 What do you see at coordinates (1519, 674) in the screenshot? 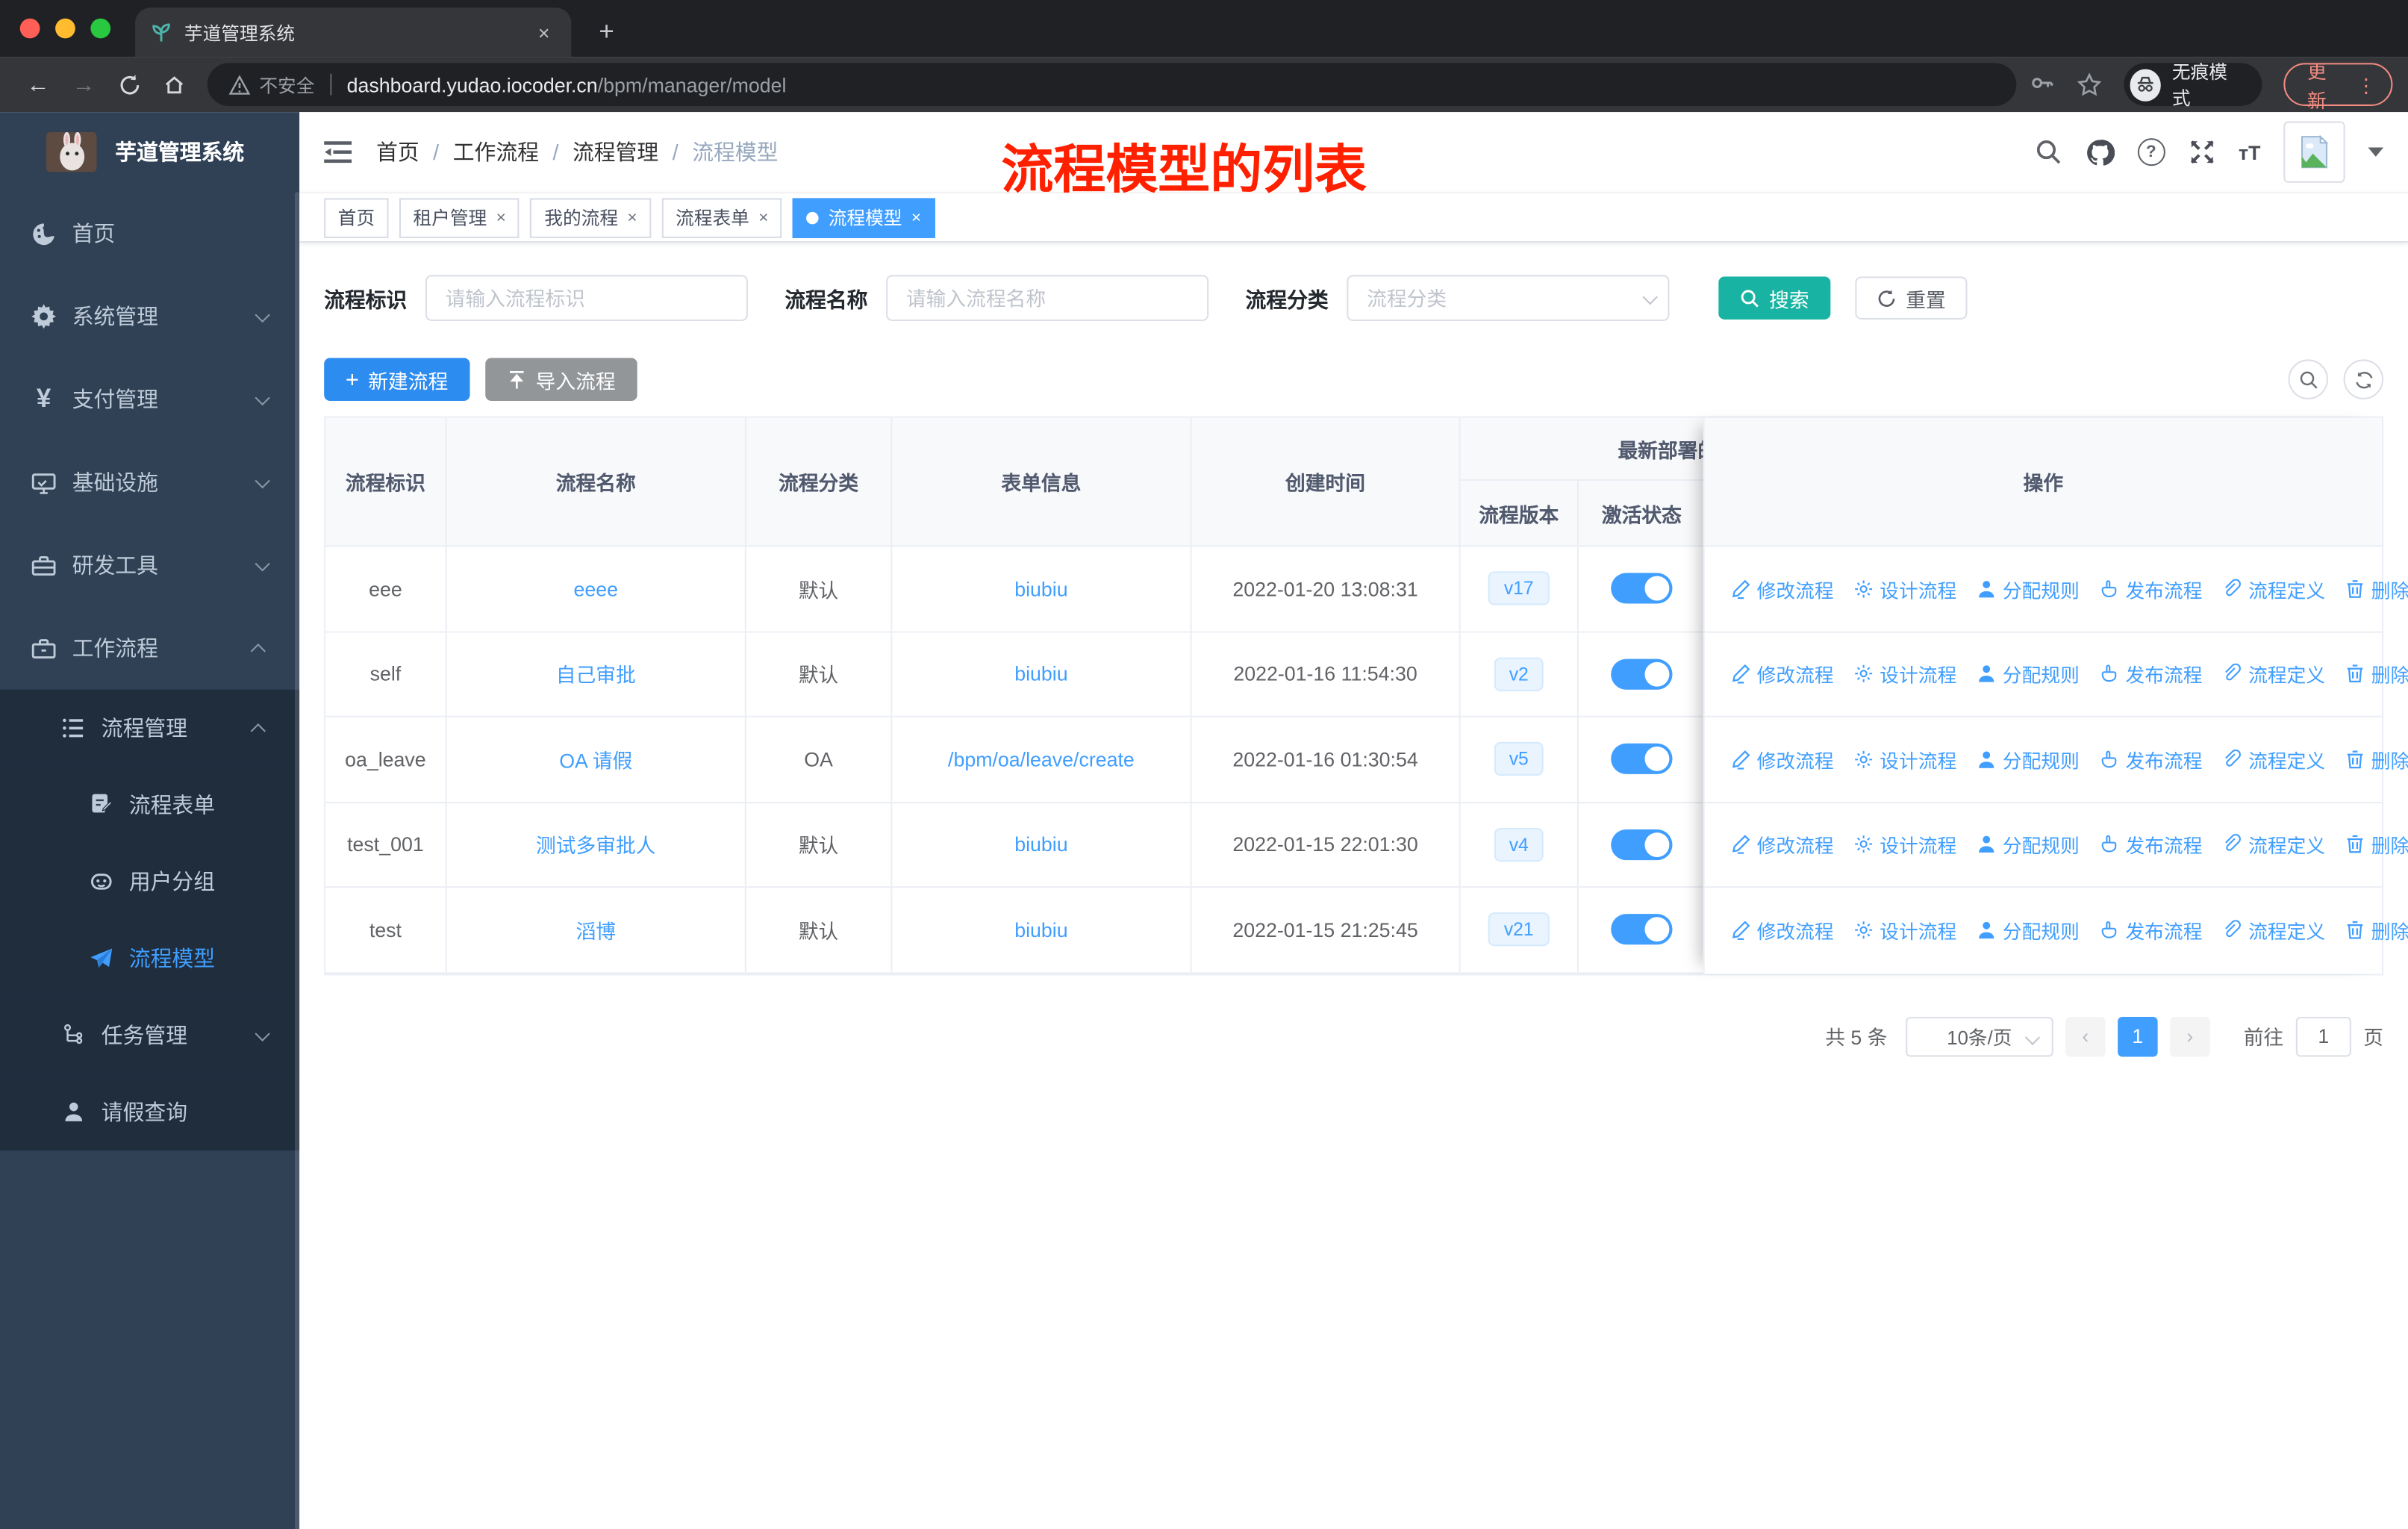
I see `version-badge: v2` at bounding box center [1519, 674].